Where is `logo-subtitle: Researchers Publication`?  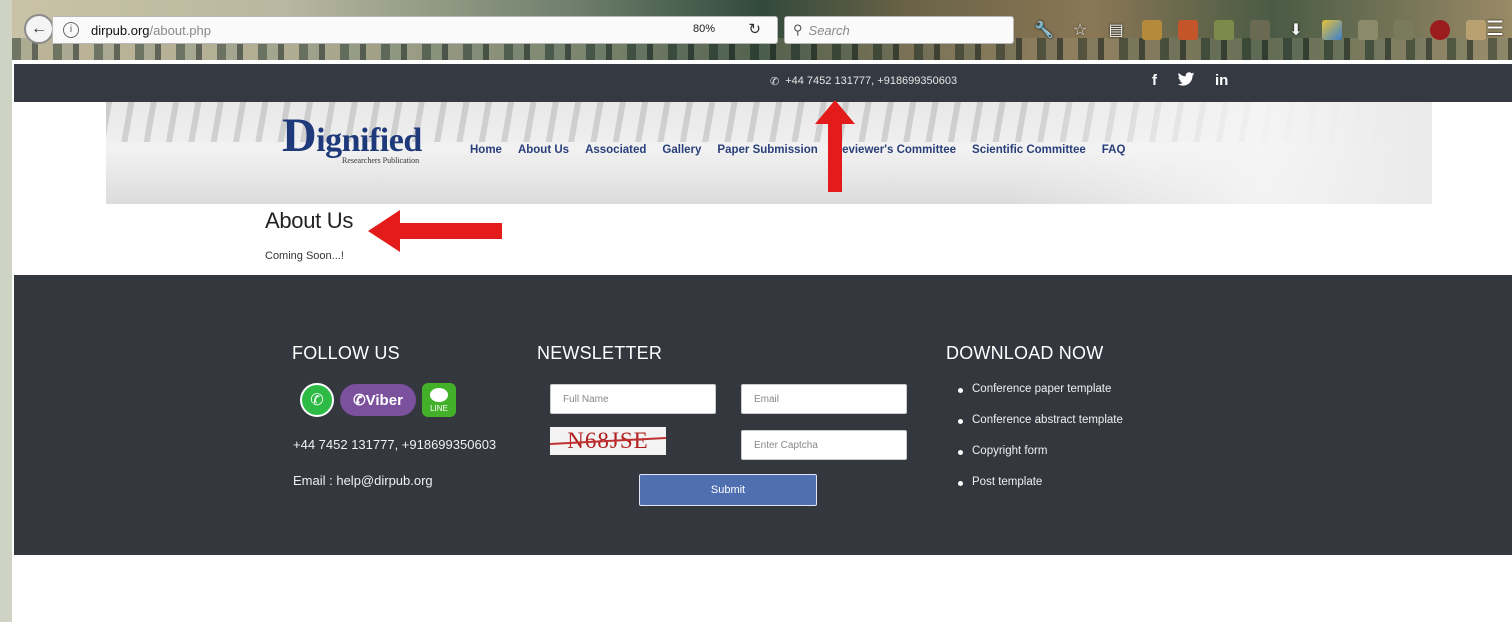 logo-subtitle: Researchers Publication is located at coordinates (381, 160).